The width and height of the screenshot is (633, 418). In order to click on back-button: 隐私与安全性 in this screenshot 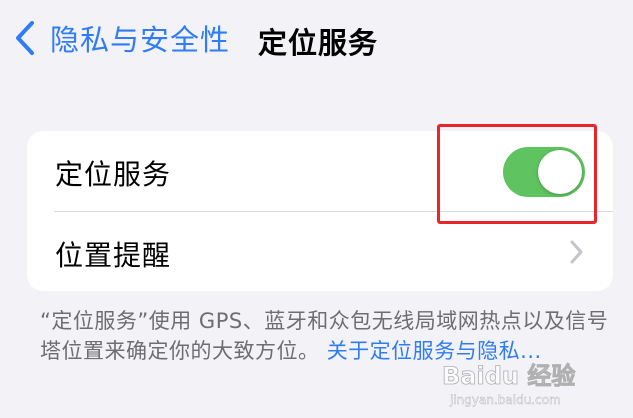, I will do `click(121, 38)`.